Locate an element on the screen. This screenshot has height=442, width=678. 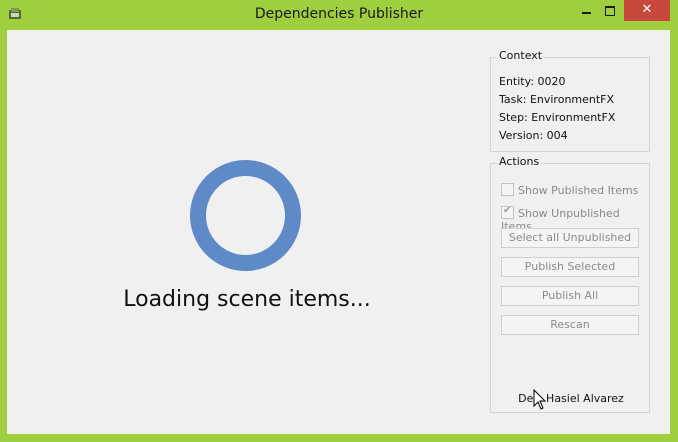
author-credit: Dev. Hasiel Alvarez is located at coordinates (571, 398).